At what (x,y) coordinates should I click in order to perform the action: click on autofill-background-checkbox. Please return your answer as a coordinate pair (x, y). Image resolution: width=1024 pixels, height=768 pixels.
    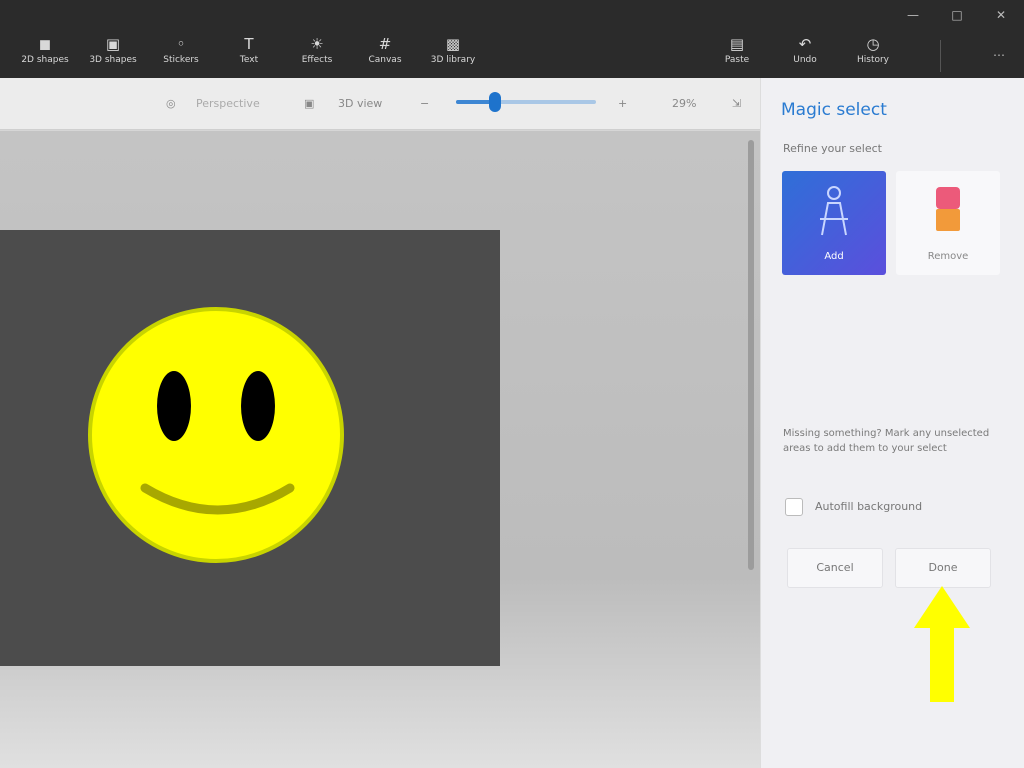
    Looking at the image, I should click on (794, 507).